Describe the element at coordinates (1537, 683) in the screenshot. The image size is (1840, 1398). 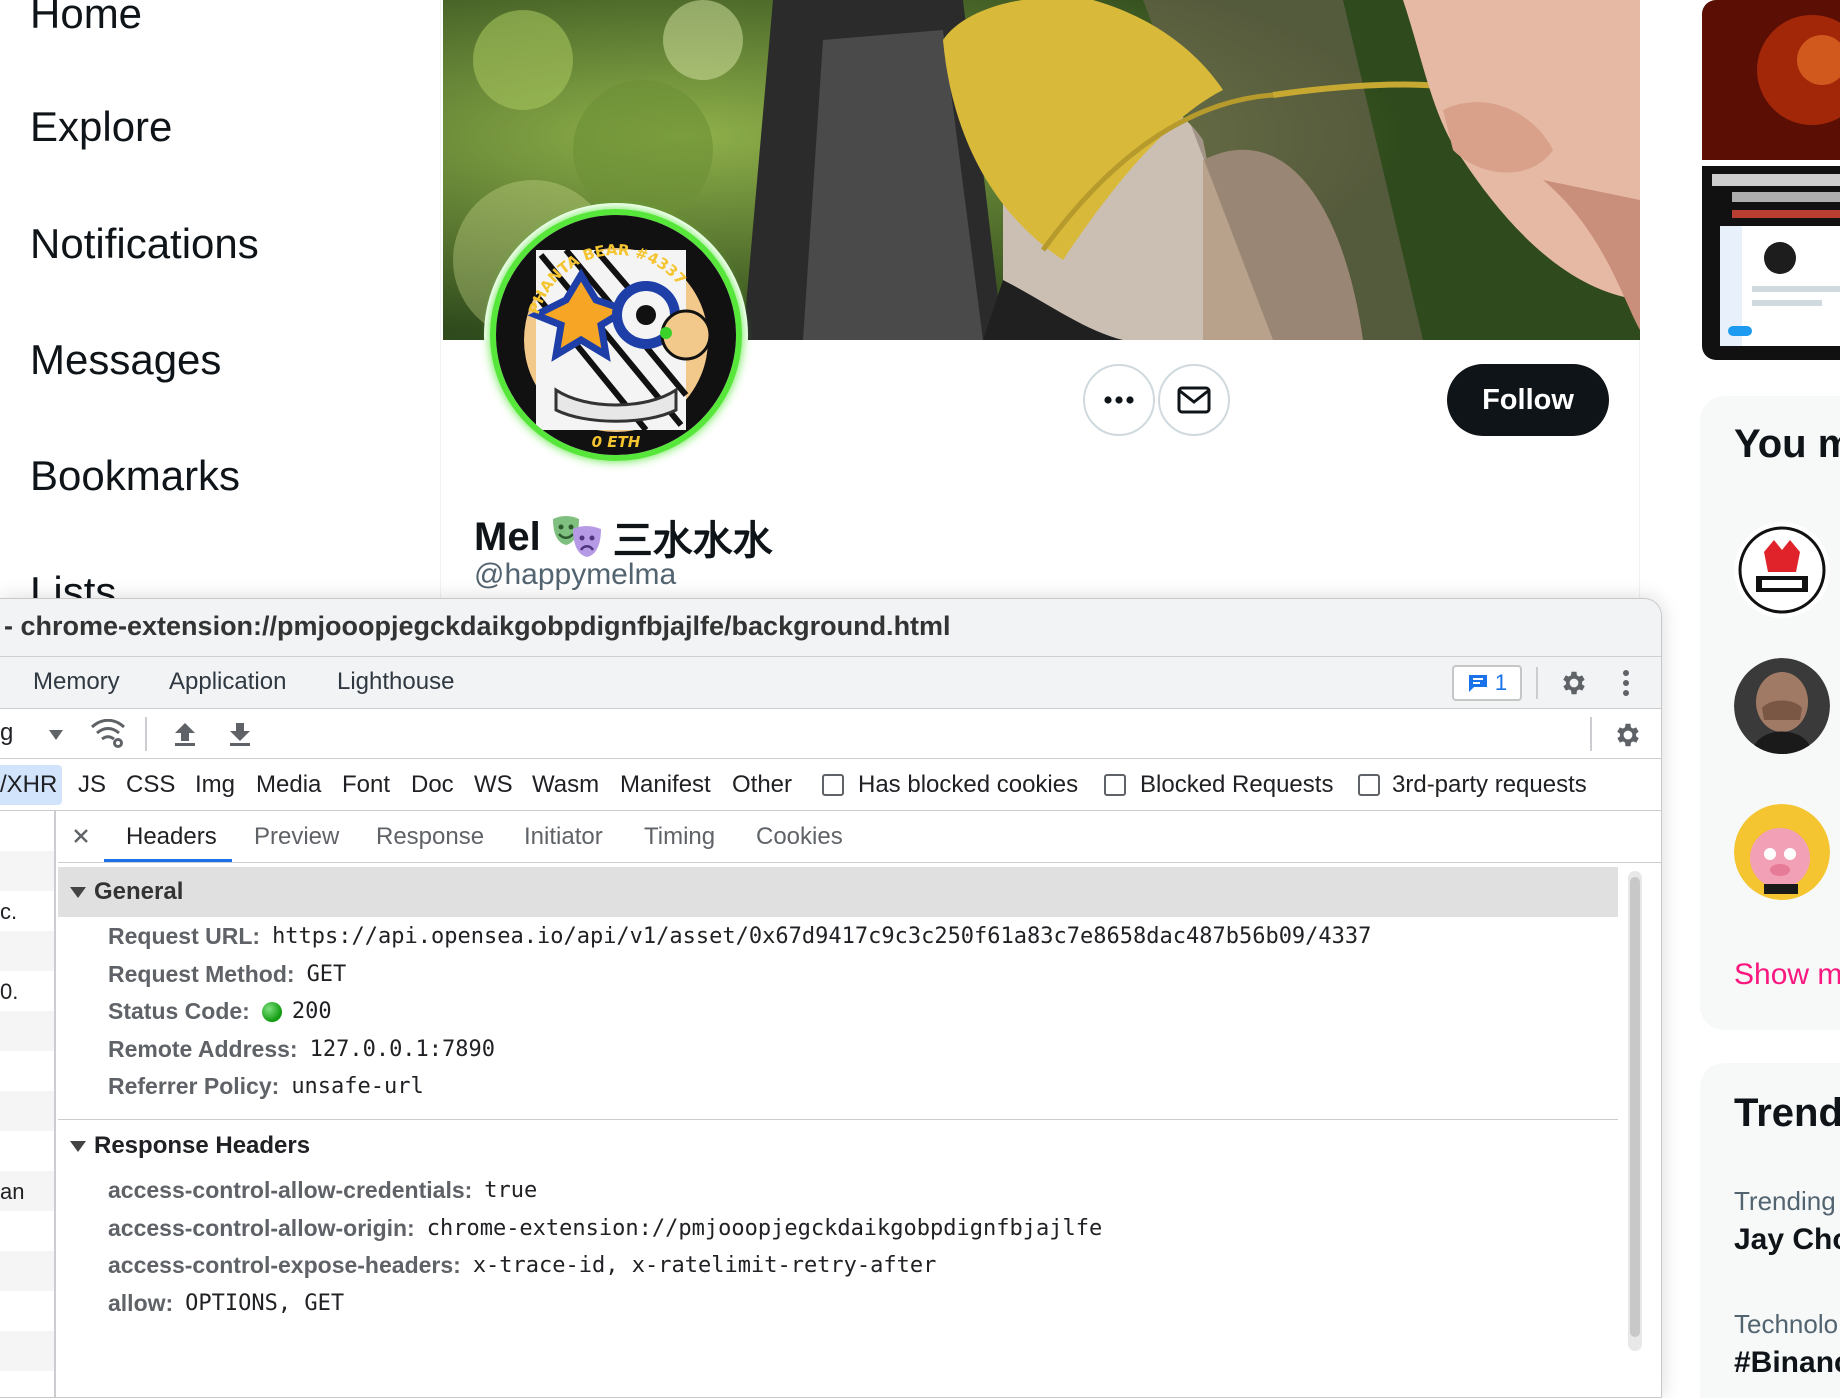
I see `separator` at that location.